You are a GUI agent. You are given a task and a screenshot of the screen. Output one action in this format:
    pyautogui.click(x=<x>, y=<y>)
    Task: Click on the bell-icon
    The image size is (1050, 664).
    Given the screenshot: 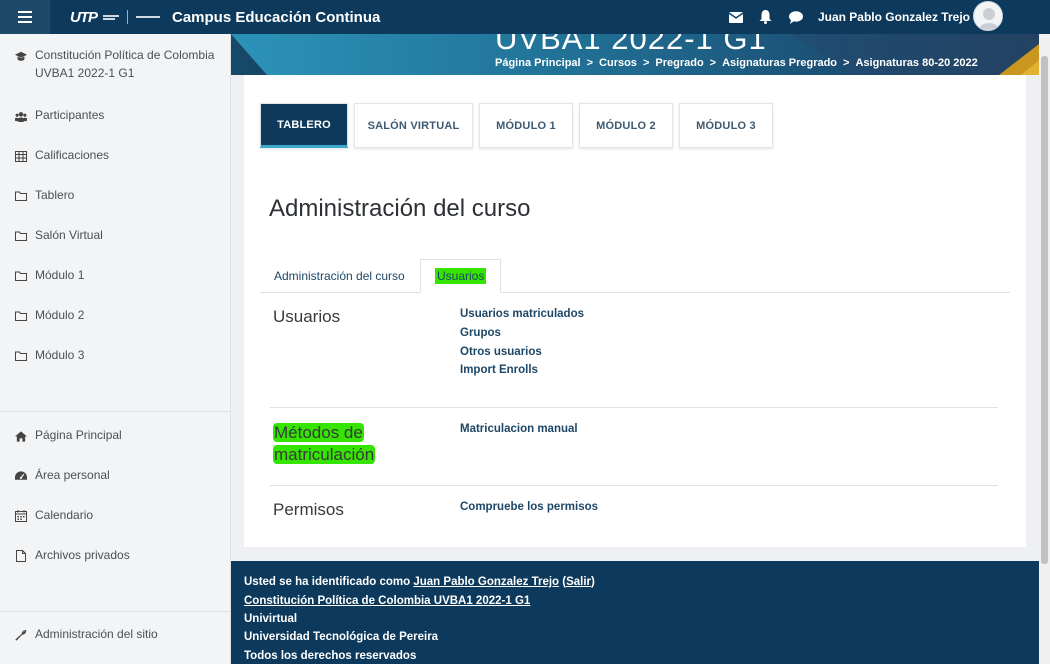 What is the action you would take?
    pyautogui.click(x=766, y=17)
    